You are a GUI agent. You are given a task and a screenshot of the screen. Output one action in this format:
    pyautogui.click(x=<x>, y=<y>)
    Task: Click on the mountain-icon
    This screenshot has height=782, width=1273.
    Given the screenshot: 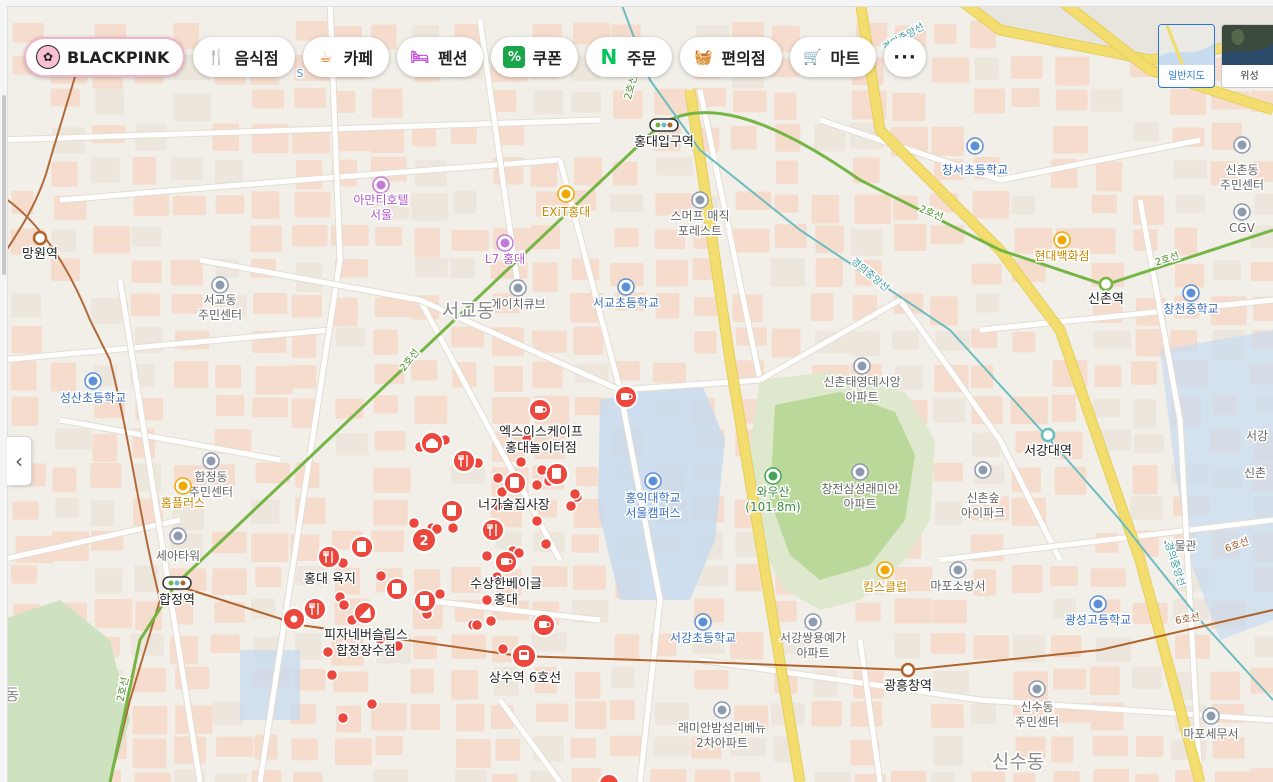 What is the action you would take?
    pyautogui.click(x=773, y=476)
    